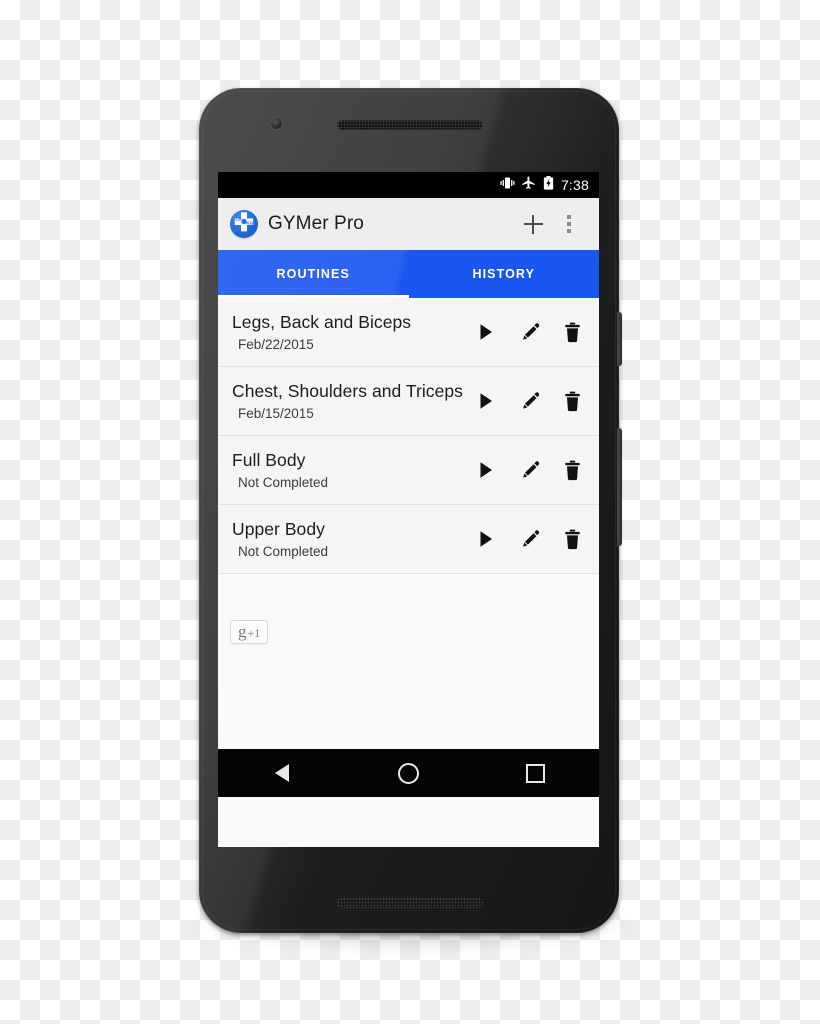 The height and width of the screenshot is (1024, 820). Describe the element at coordinates (410, 125) in the screenshot. I see `earpiece-speaker-grille` at that location.